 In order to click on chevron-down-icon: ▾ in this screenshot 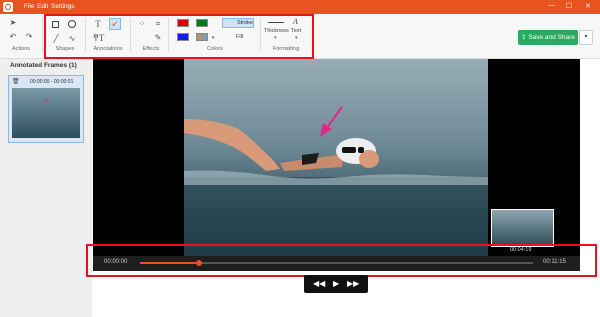, I will do `click(586, 37)`.